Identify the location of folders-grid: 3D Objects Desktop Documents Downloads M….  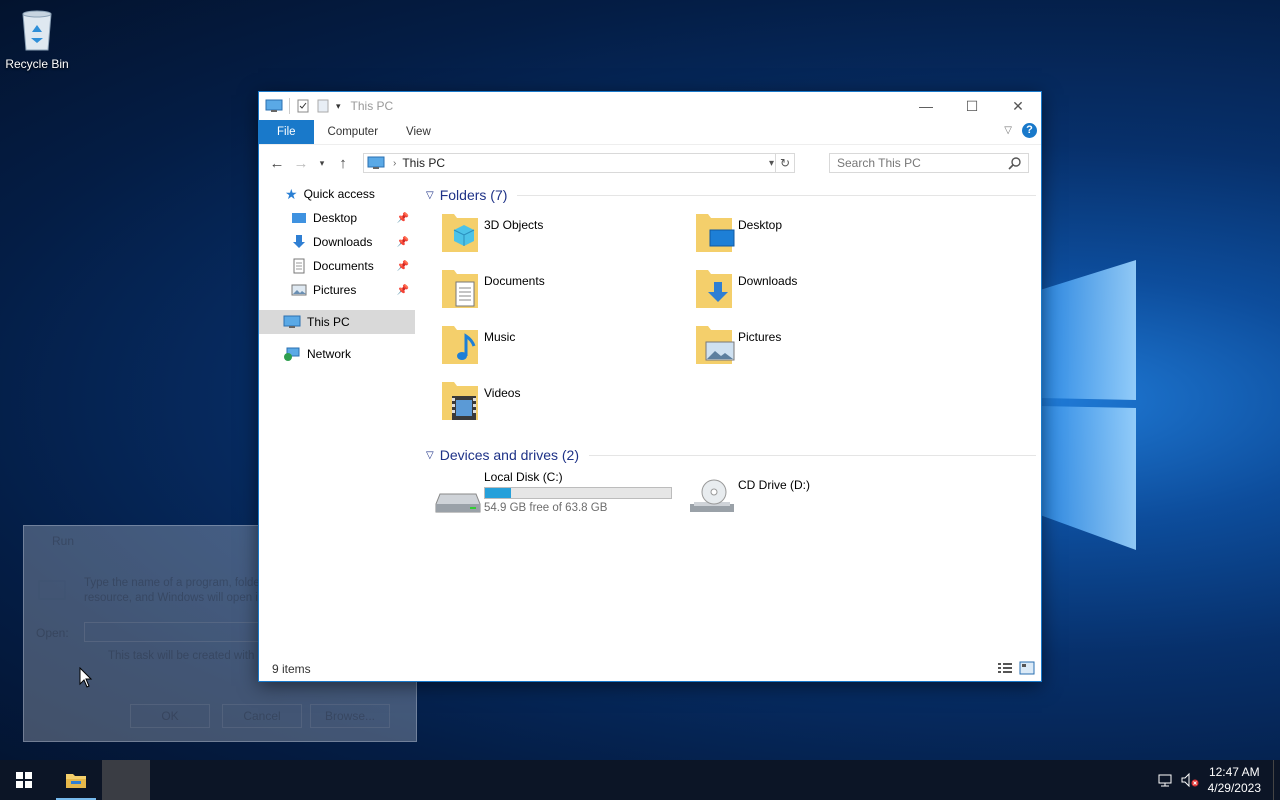
(737, 320).